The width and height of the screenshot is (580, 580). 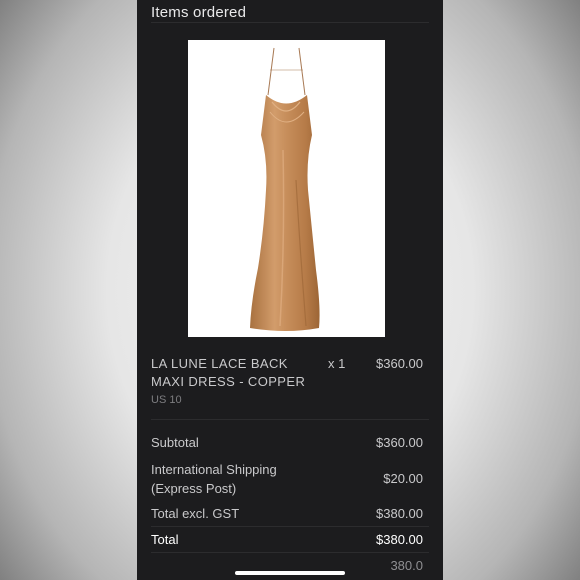 What do you see at coordinates (195, 513) in the screenshot?
I see `total-excl-gst-label: Total excl. GST` at bounding box center [195, 513].